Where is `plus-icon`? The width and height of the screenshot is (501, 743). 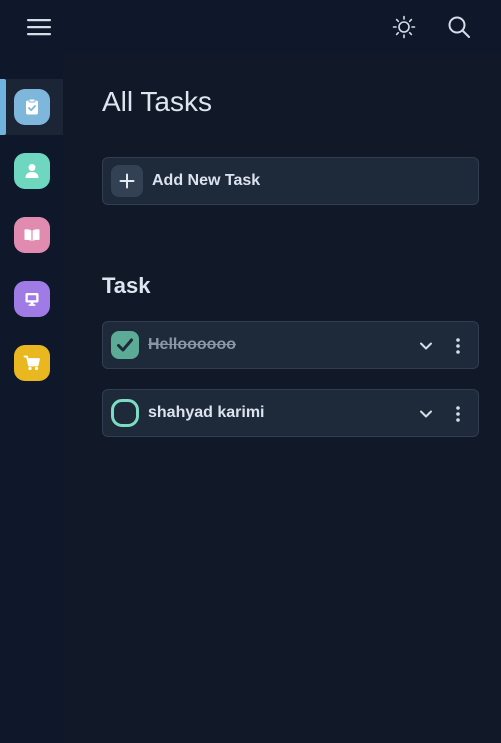
plus-icon is located at coordinates (127, 181).